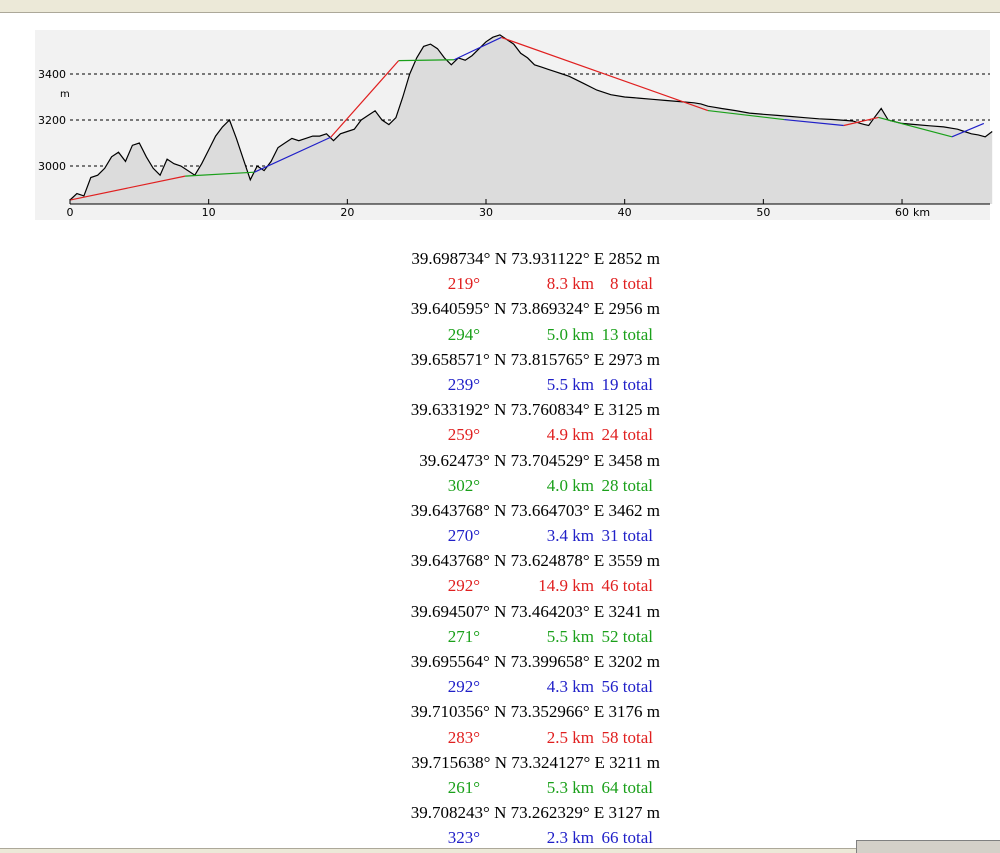  Describe the element at coordinates (627, 586) in the screenshot. I see `leg-total: 46 total` at that location.